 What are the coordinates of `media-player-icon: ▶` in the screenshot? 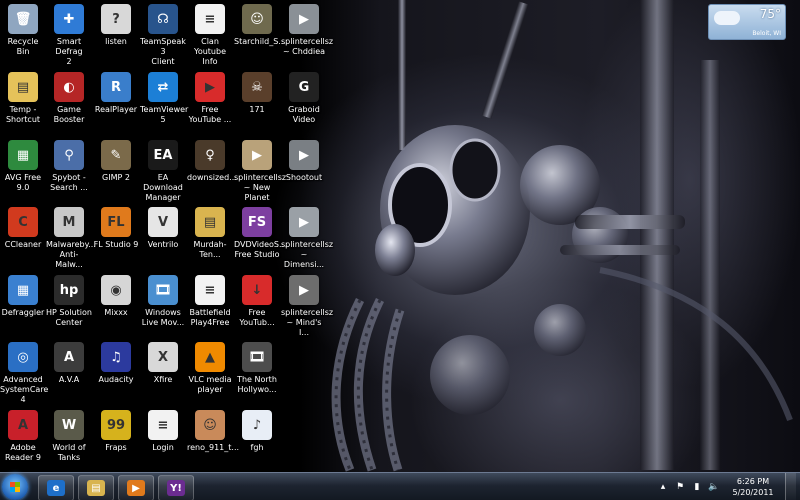 It's located at (136, 488).